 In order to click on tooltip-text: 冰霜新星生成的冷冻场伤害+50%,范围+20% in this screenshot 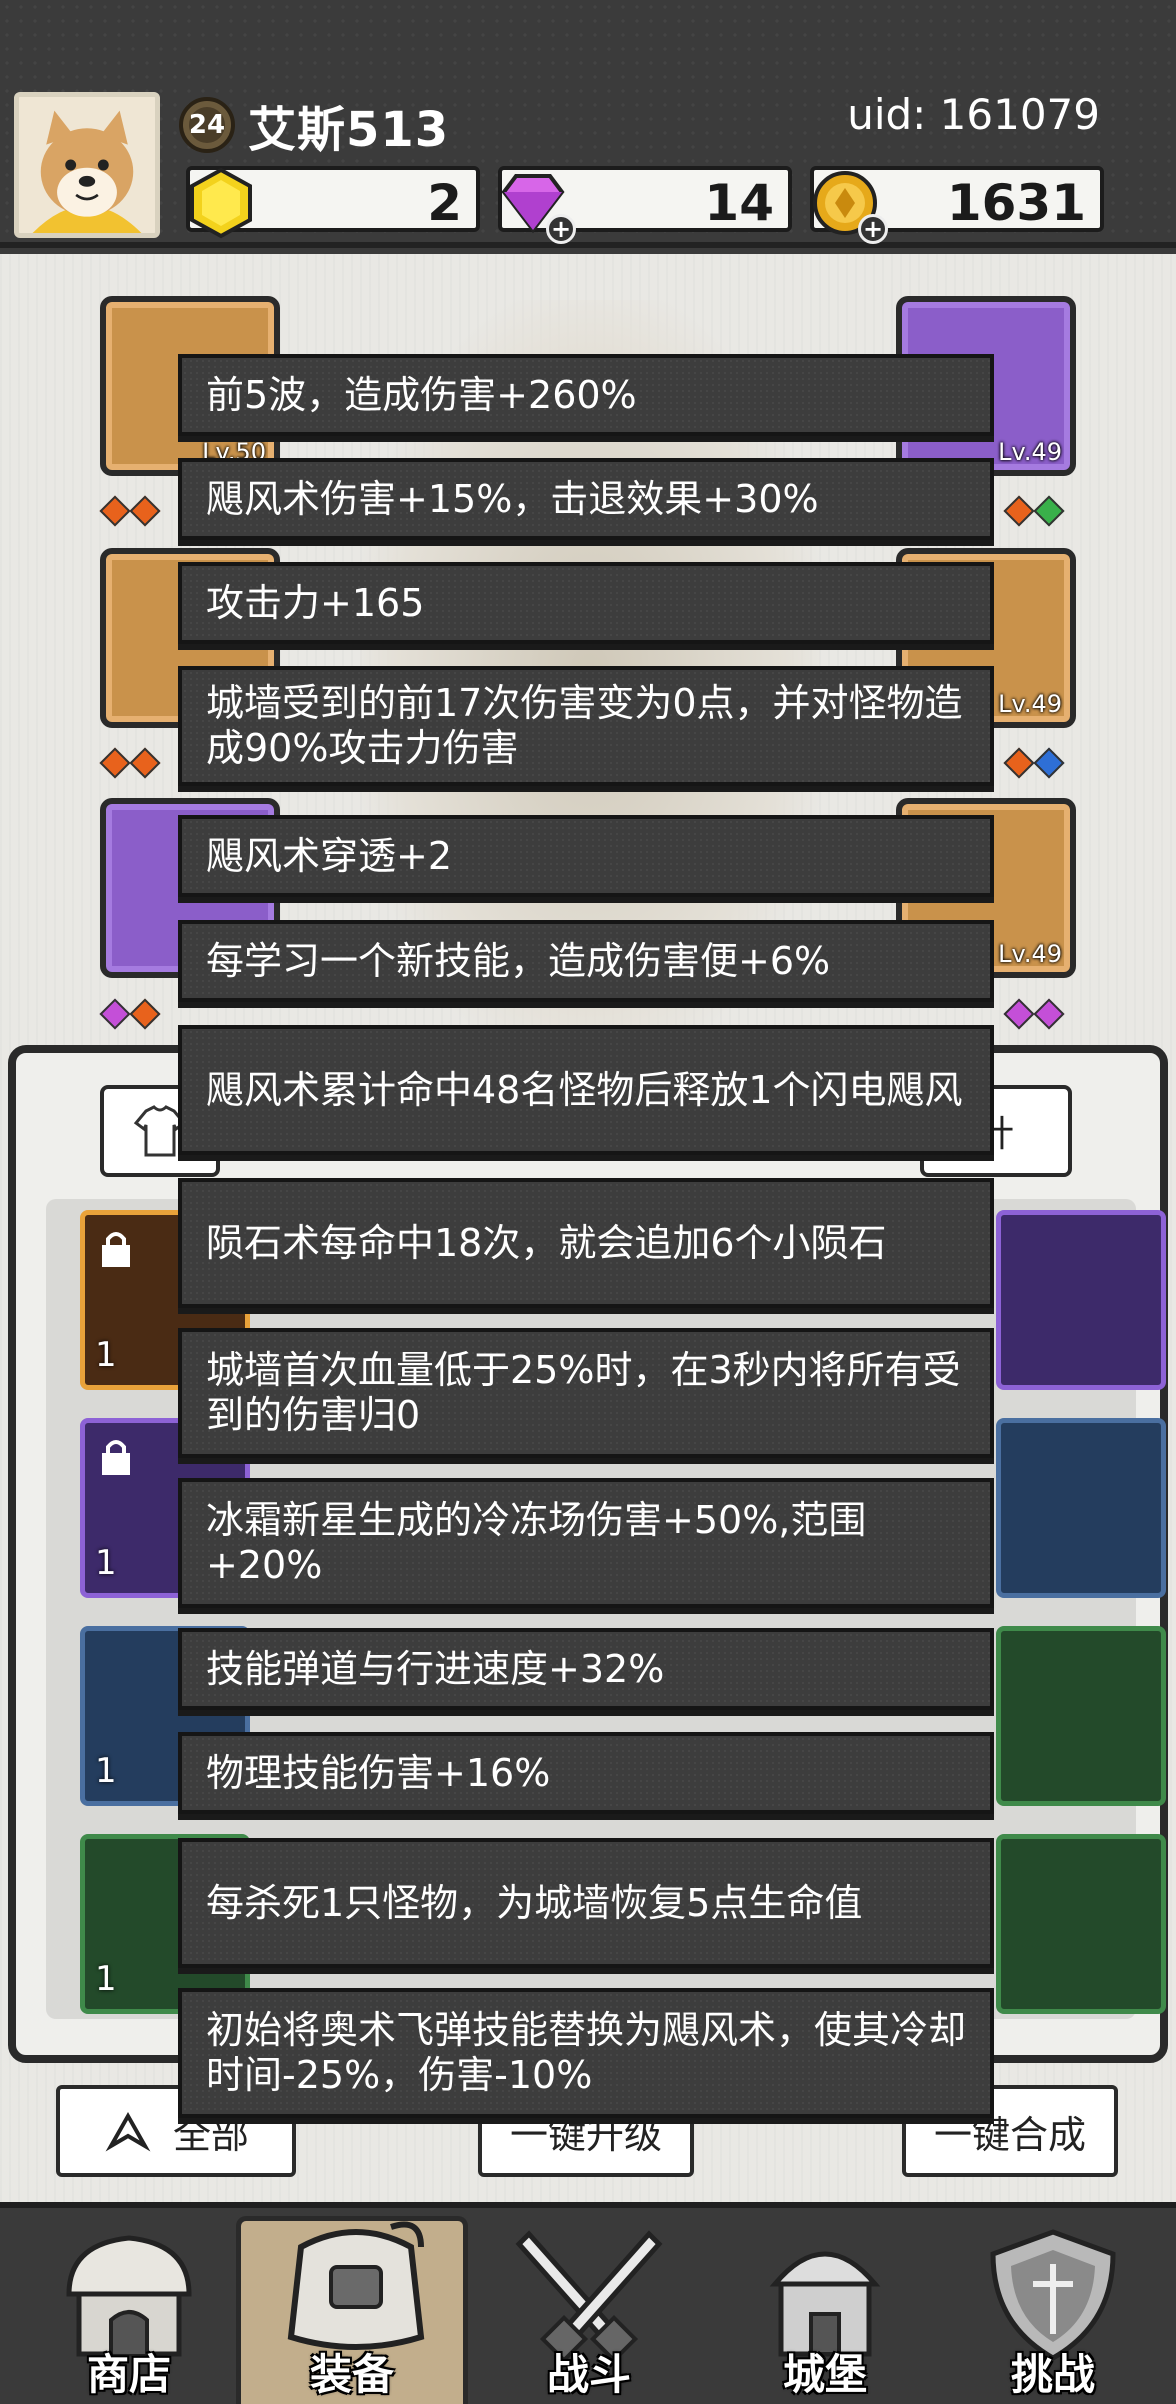, I will do `click(536, 1542)`.